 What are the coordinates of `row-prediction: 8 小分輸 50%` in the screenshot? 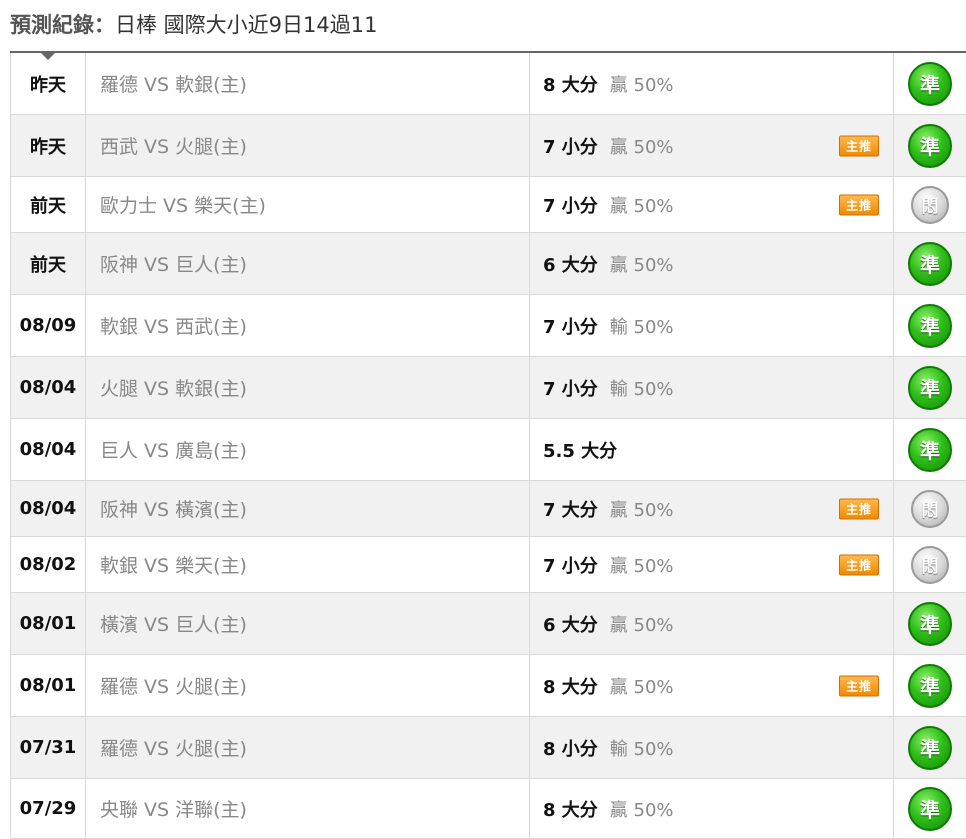 It's located at (712, 747).